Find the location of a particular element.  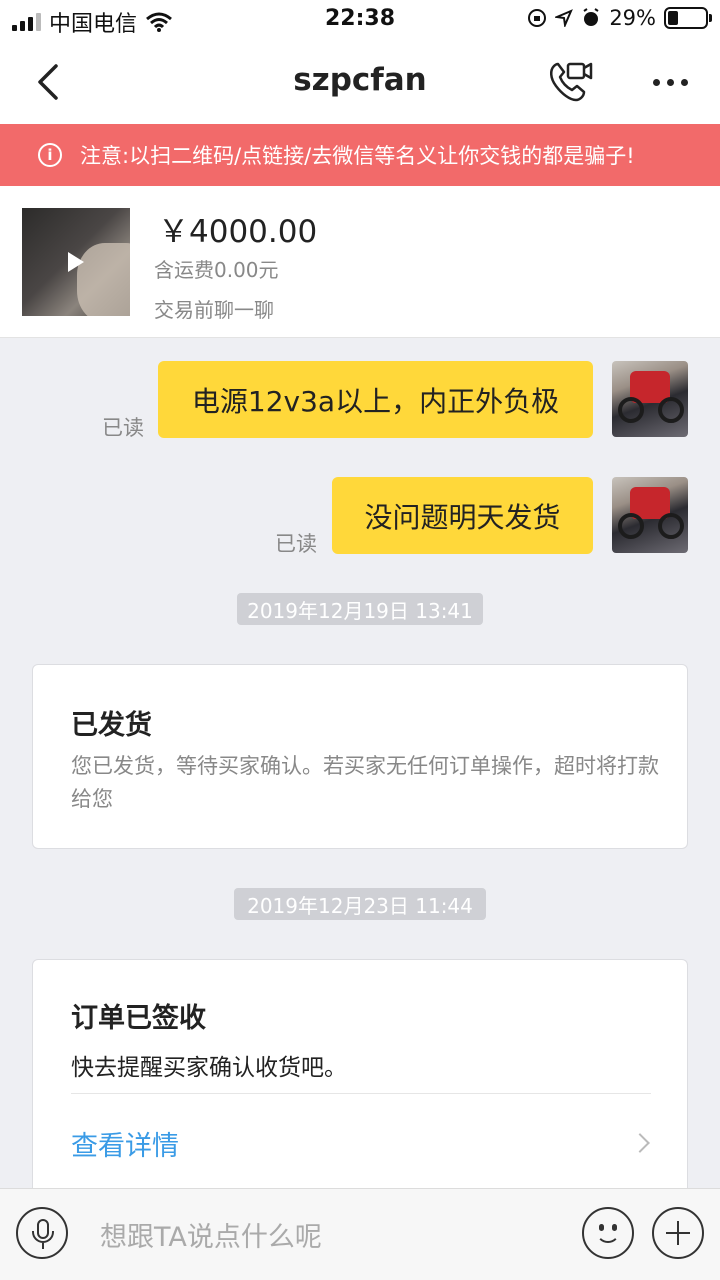

product-video-thumbnail is located at coordinates (76, 262).